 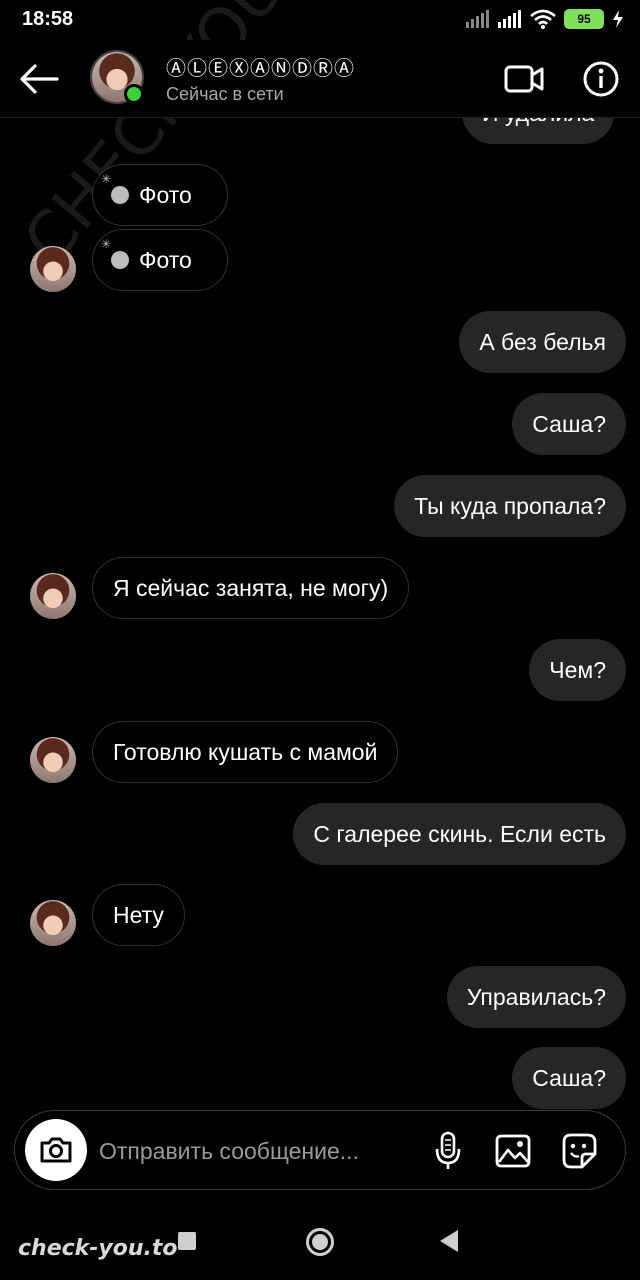 I want to click on message-text: Я сейчас занята, не могу), so click(x=251, y=587).